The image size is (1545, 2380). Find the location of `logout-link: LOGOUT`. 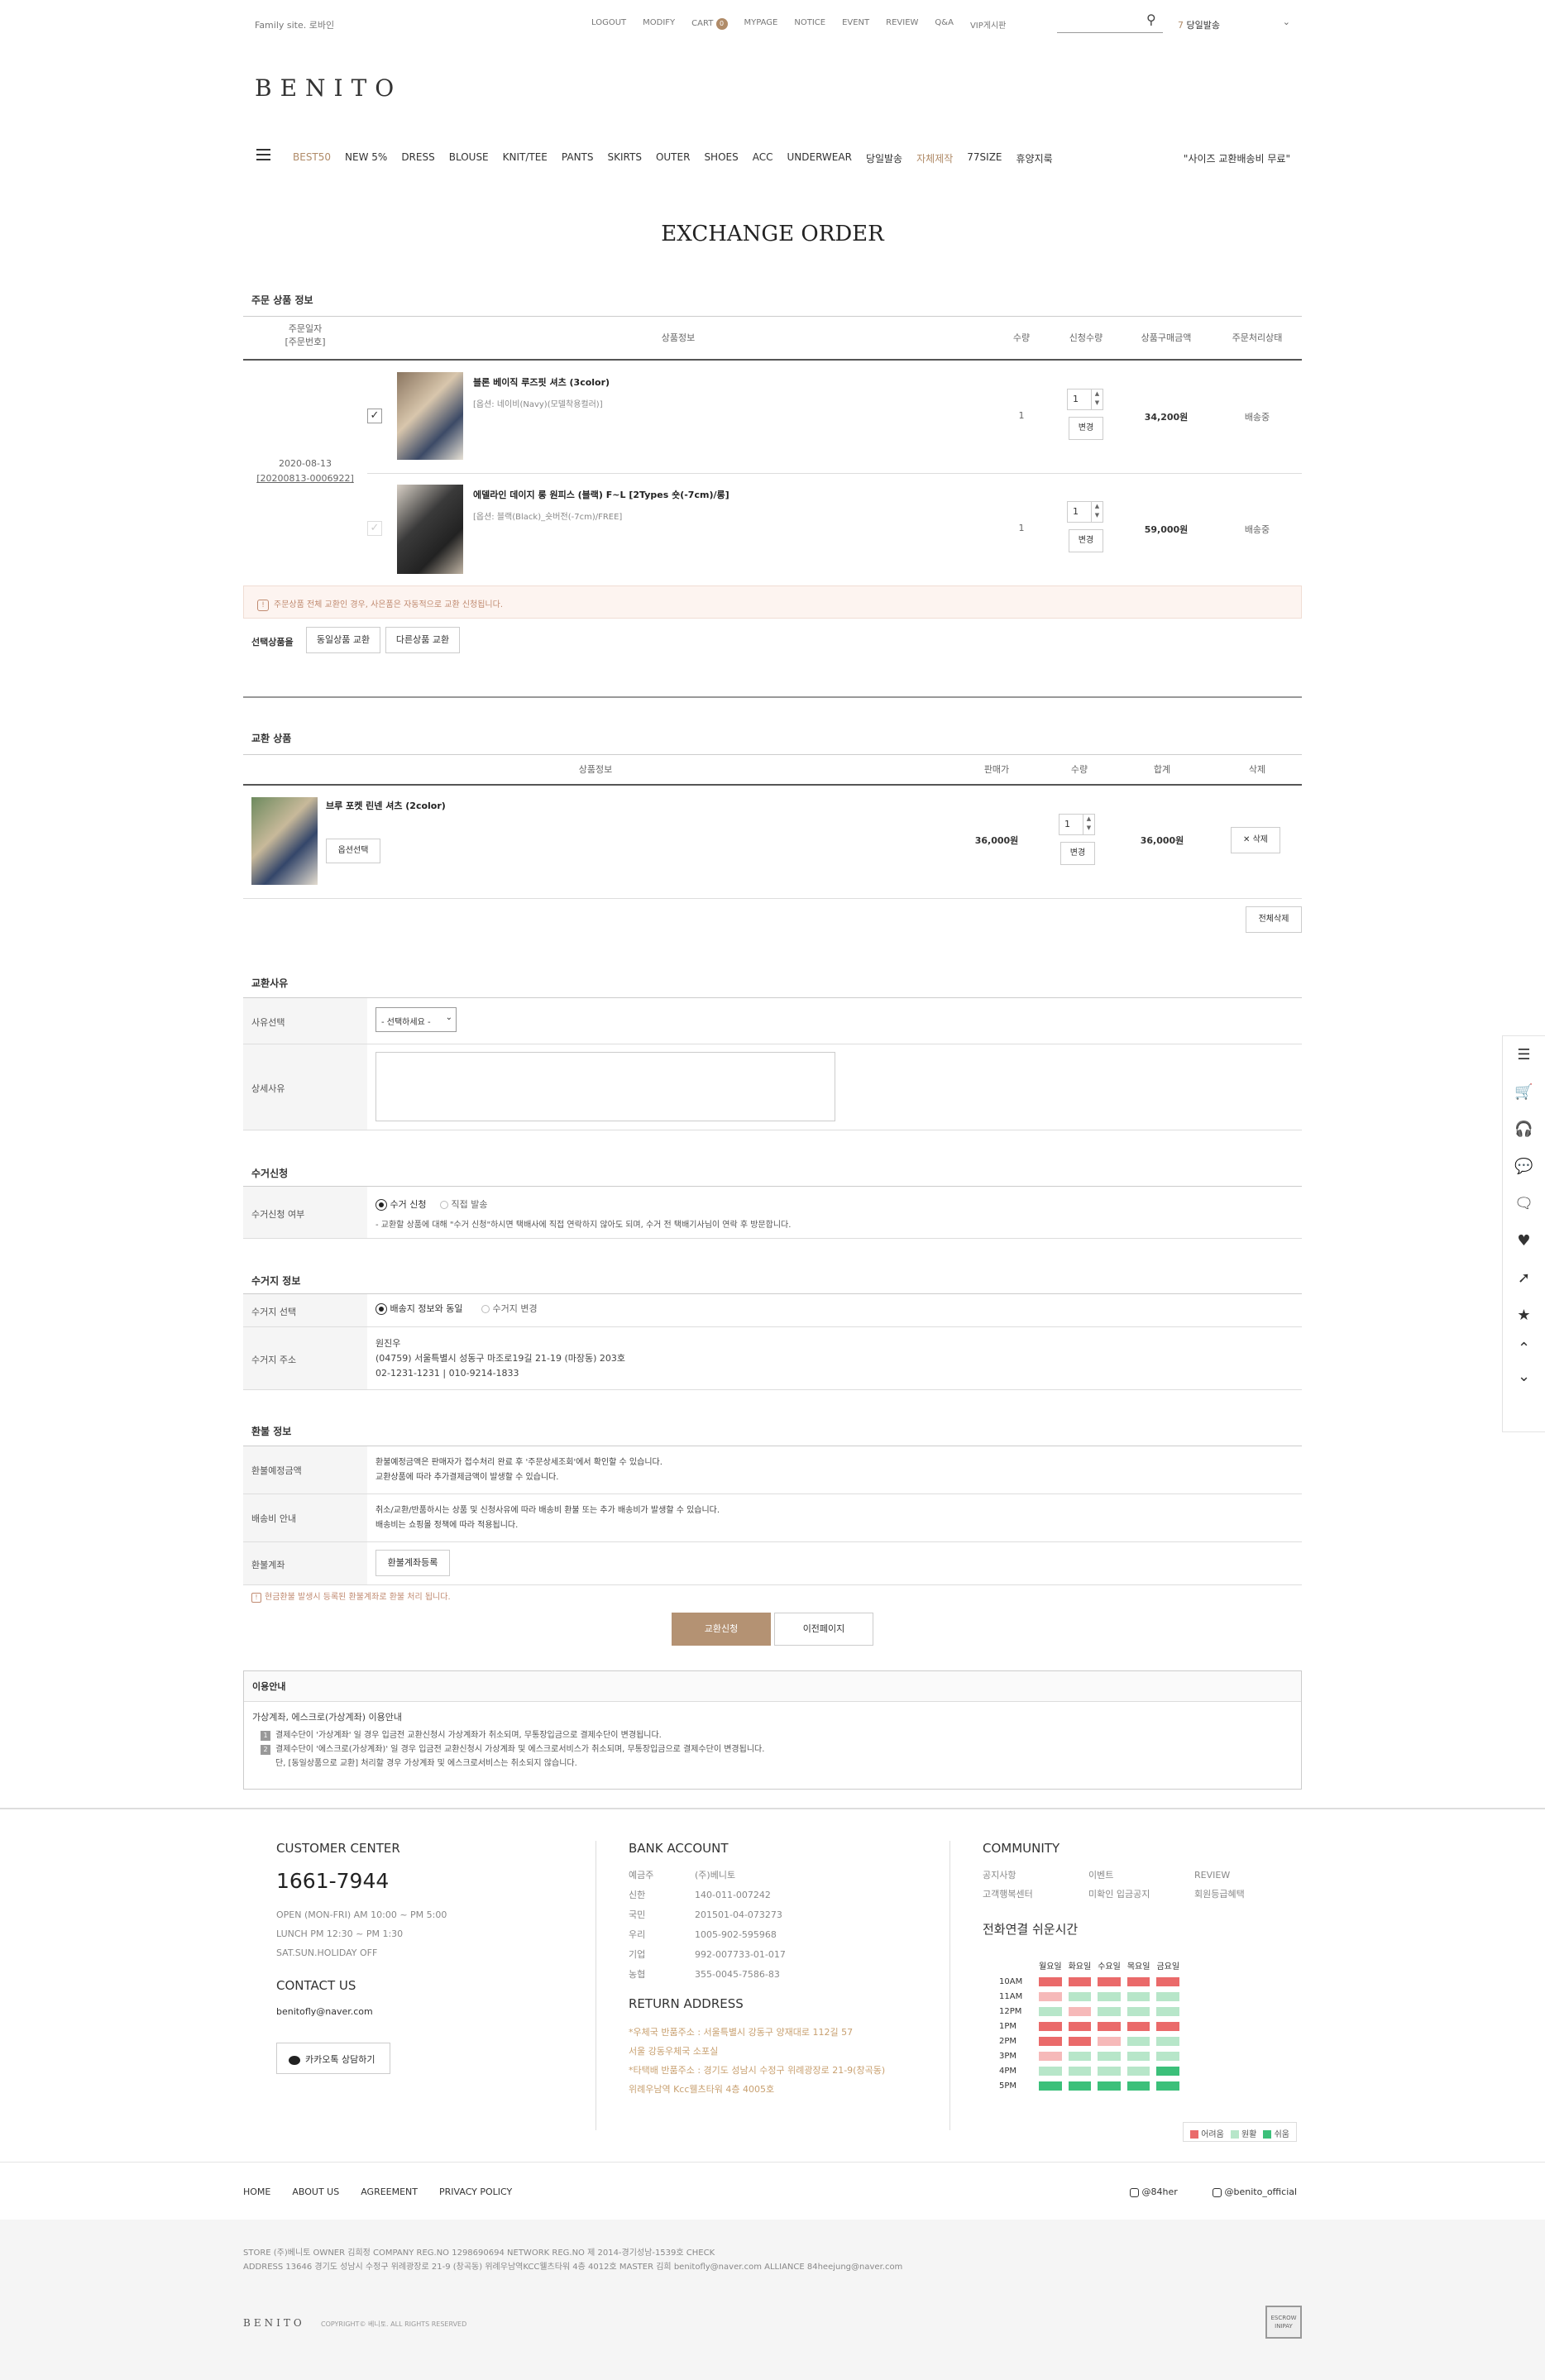

logout-link: LOGOUT is located at coordinates (609, 24).